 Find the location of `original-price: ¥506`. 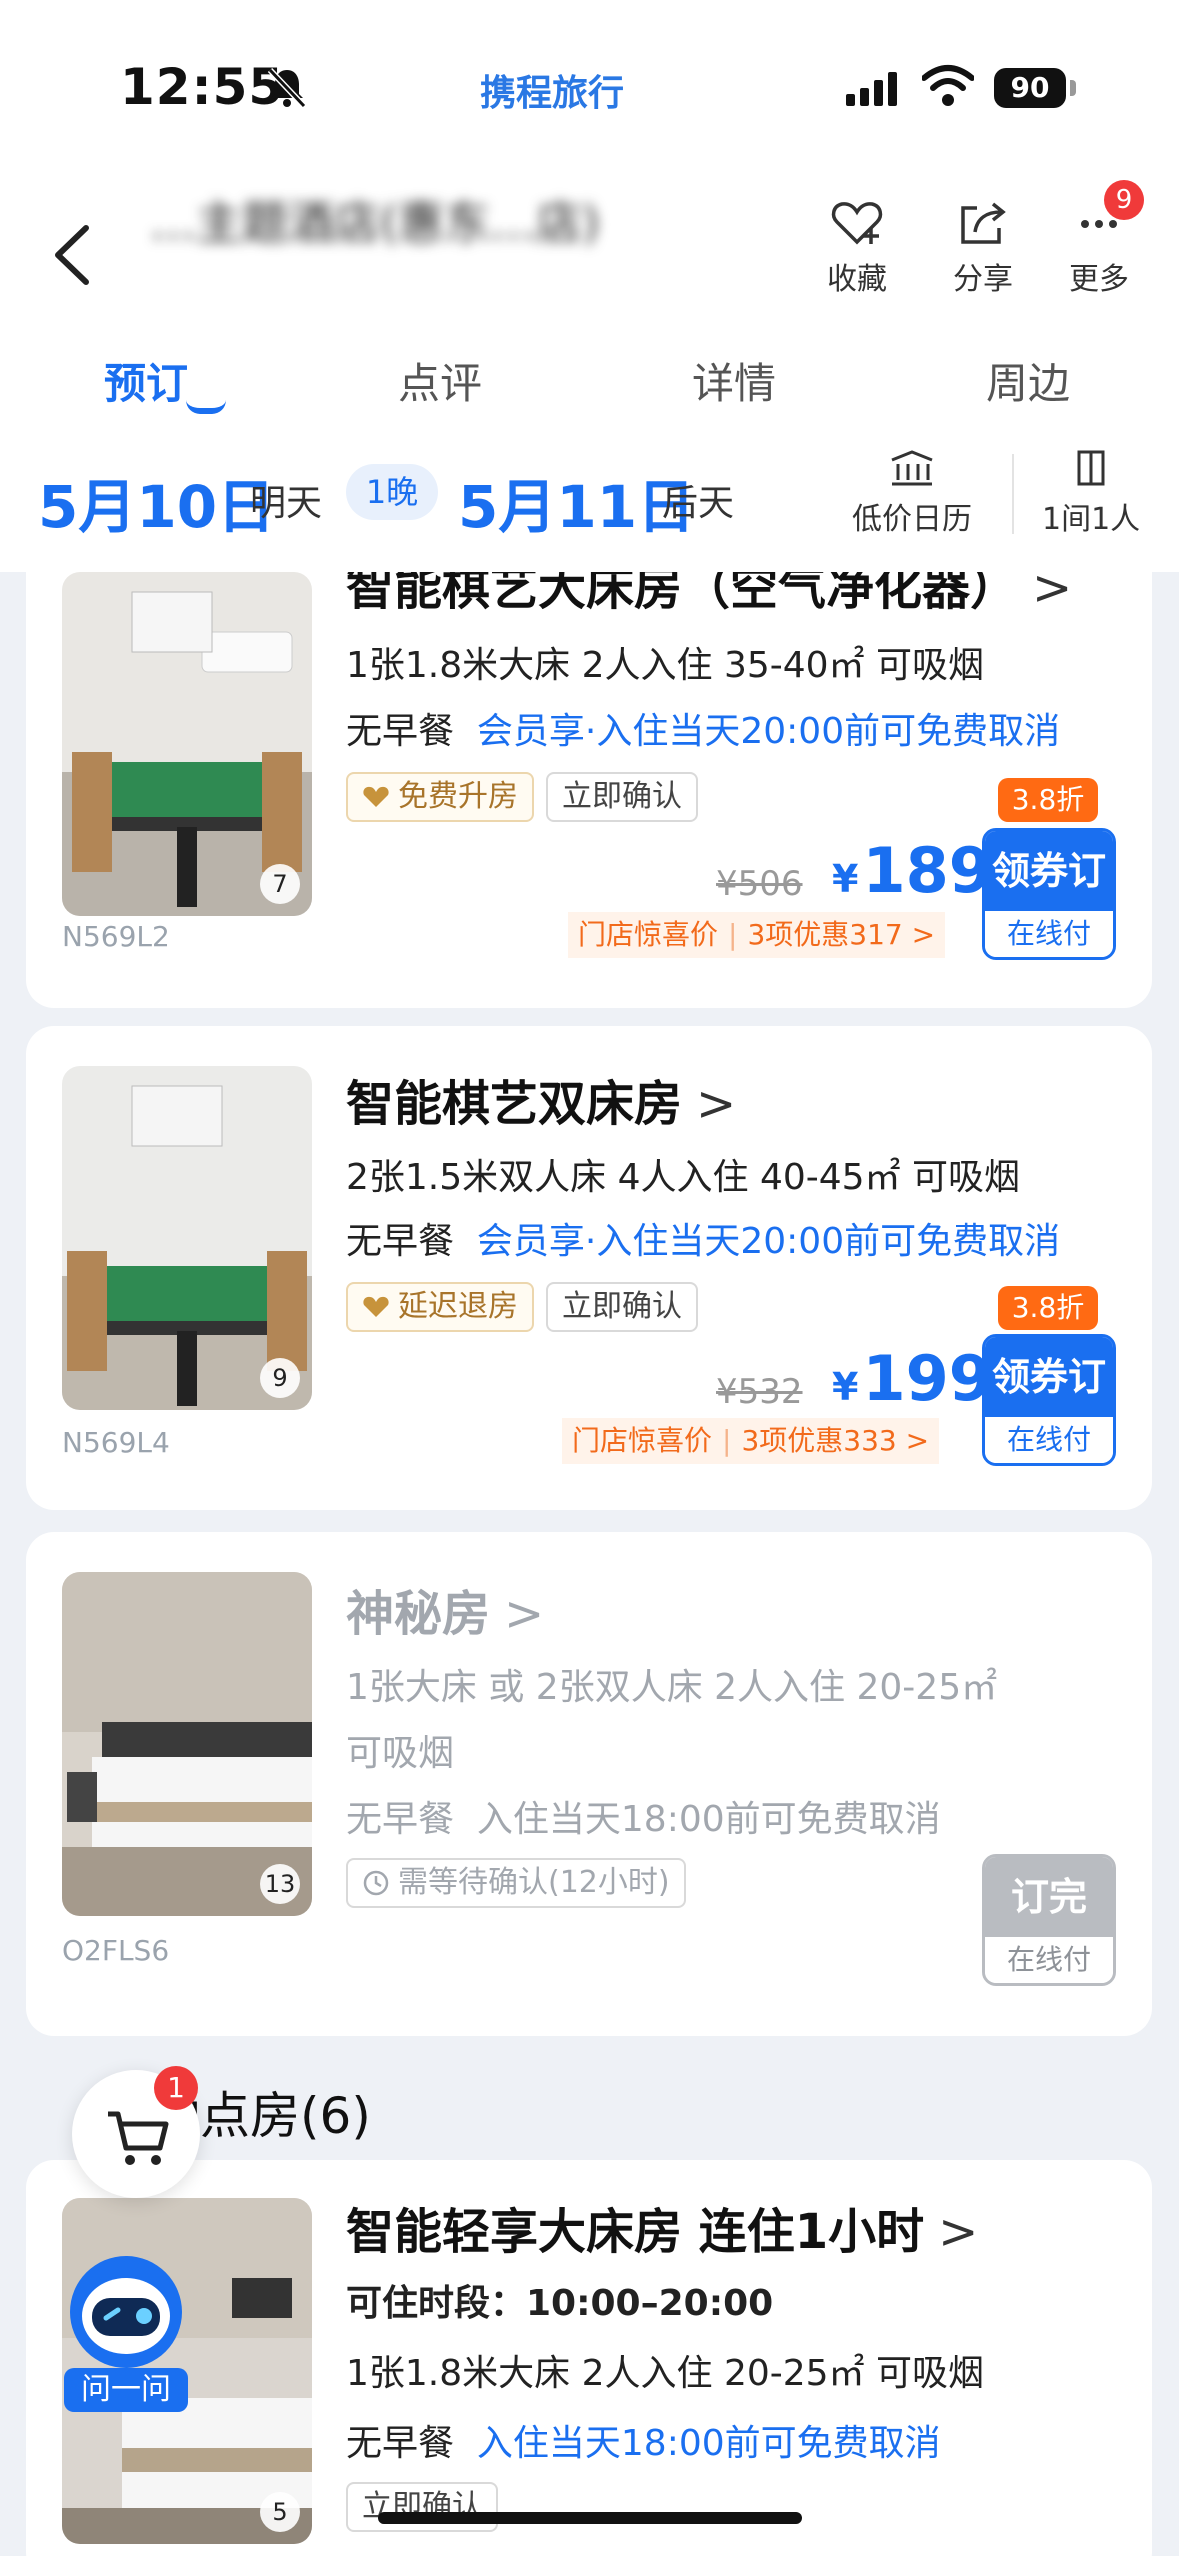

original-price: ¥506 is located at coordinates (759, 884).